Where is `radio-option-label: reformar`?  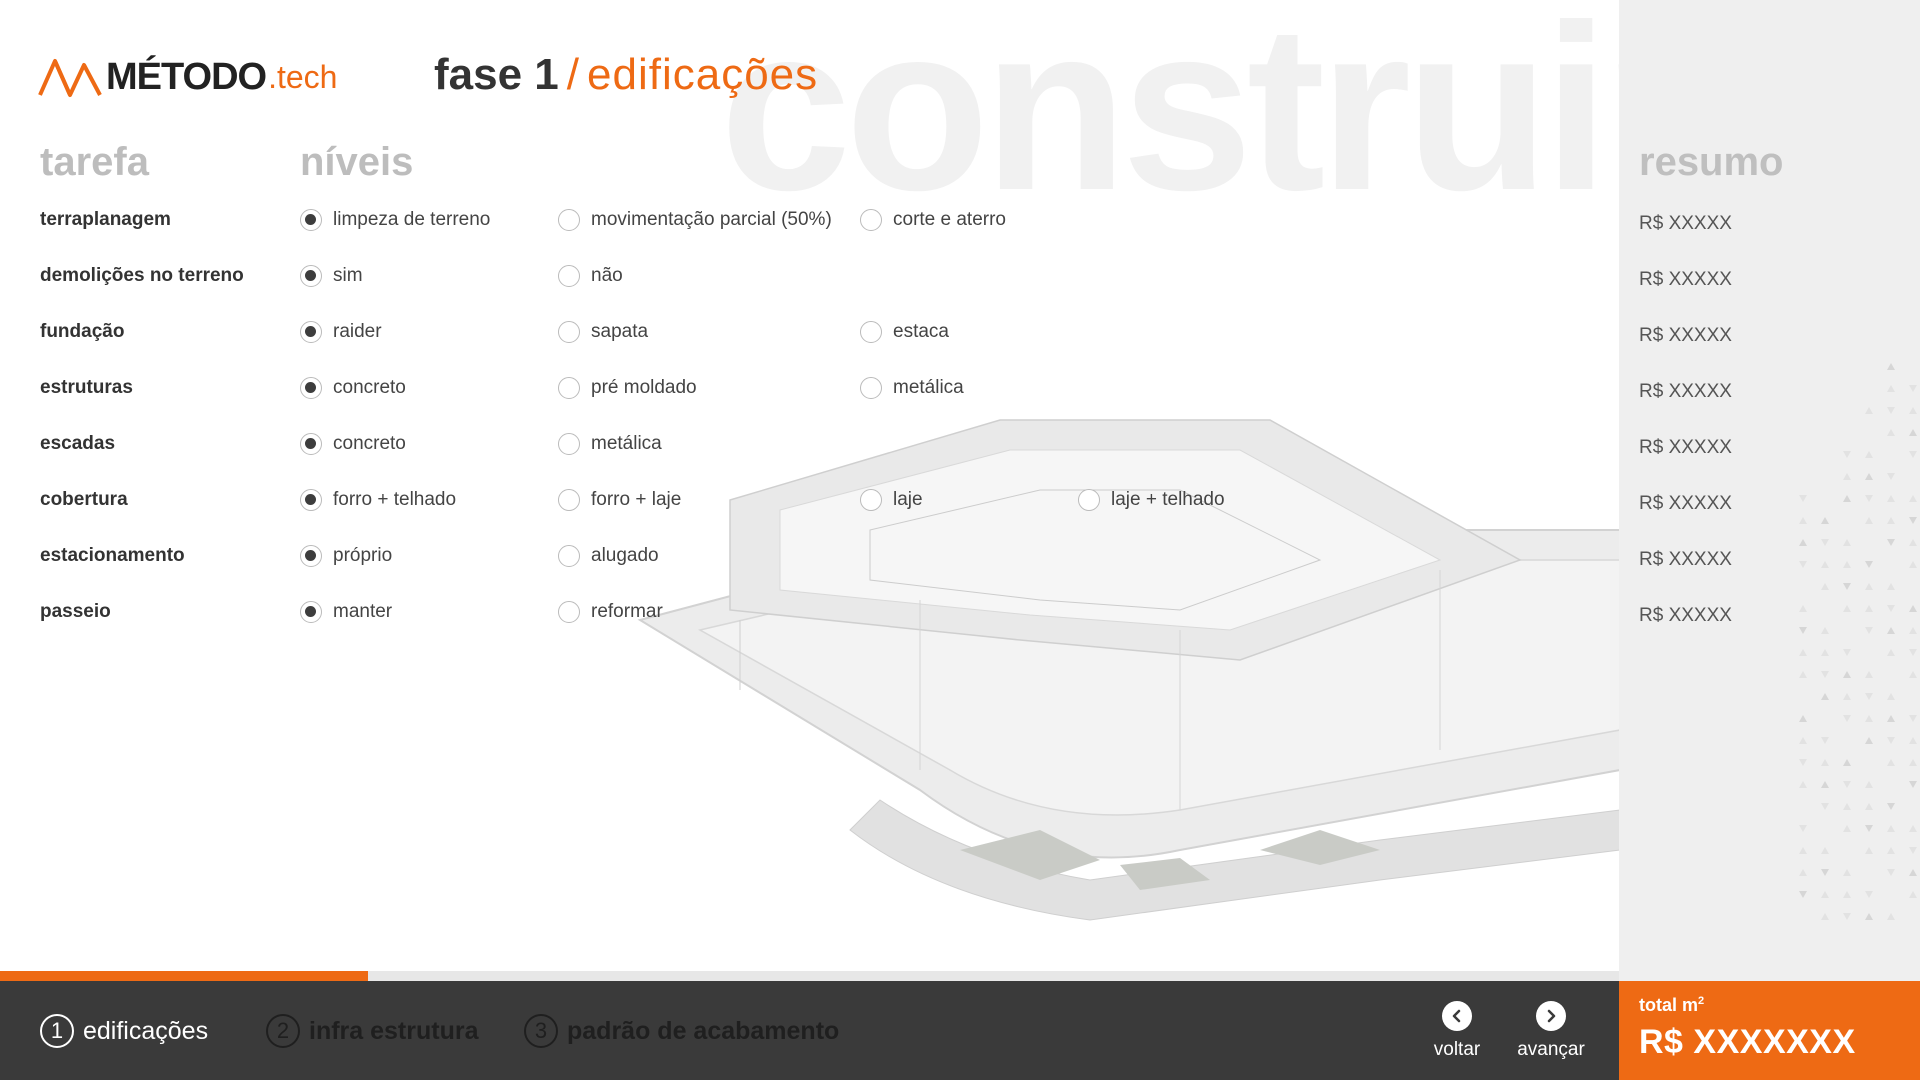 radio-option-label: reformar is located at coordinates (627, 611).